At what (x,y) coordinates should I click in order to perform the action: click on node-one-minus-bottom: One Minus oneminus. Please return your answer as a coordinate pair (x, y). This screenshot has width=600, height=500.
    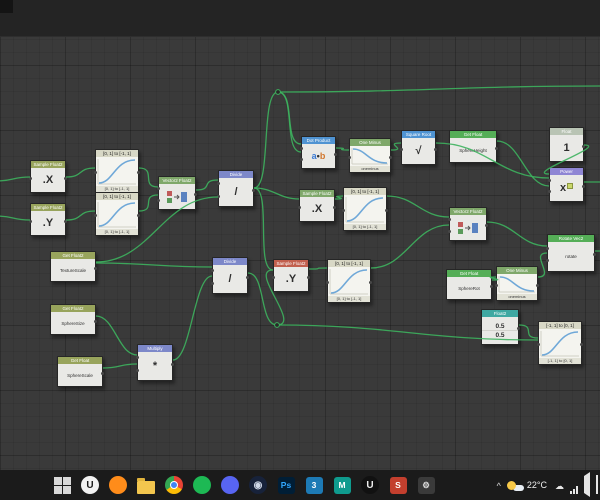
    Looking at the image, I should click on (517, 283).